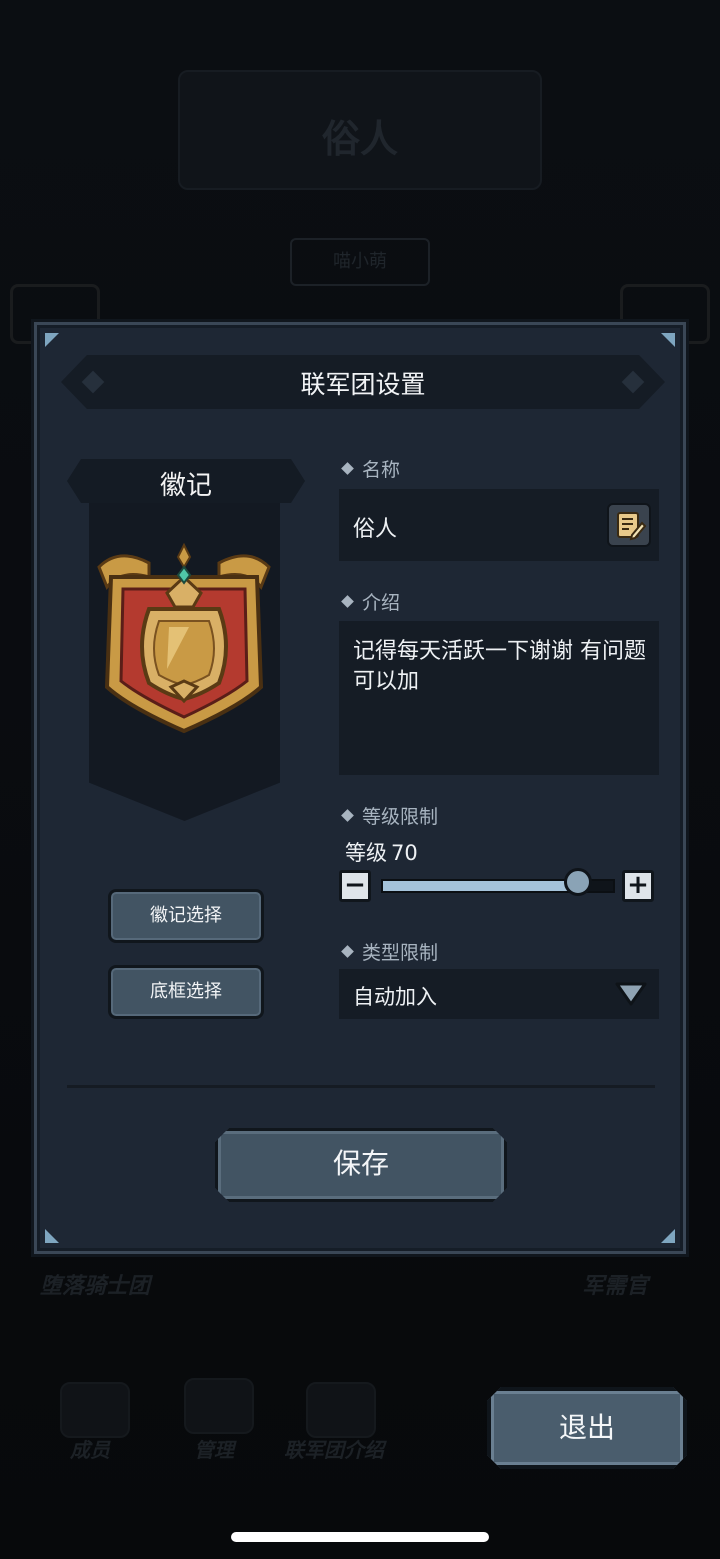 The width and height of the screenshot is (720, 1559). Describe the element at coordinates (631, 994) in the screenshot. I see `dropdown-arrow-icon` at that location.